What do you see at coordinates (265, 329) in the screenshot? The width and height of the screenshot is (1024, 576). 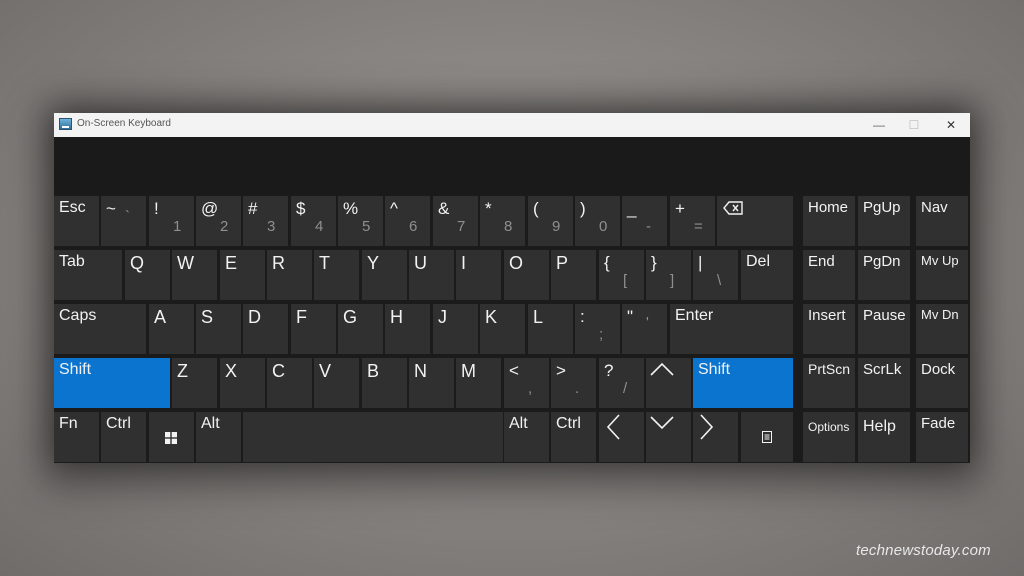 I see `key-d: D` at bounding box center [265, 329].